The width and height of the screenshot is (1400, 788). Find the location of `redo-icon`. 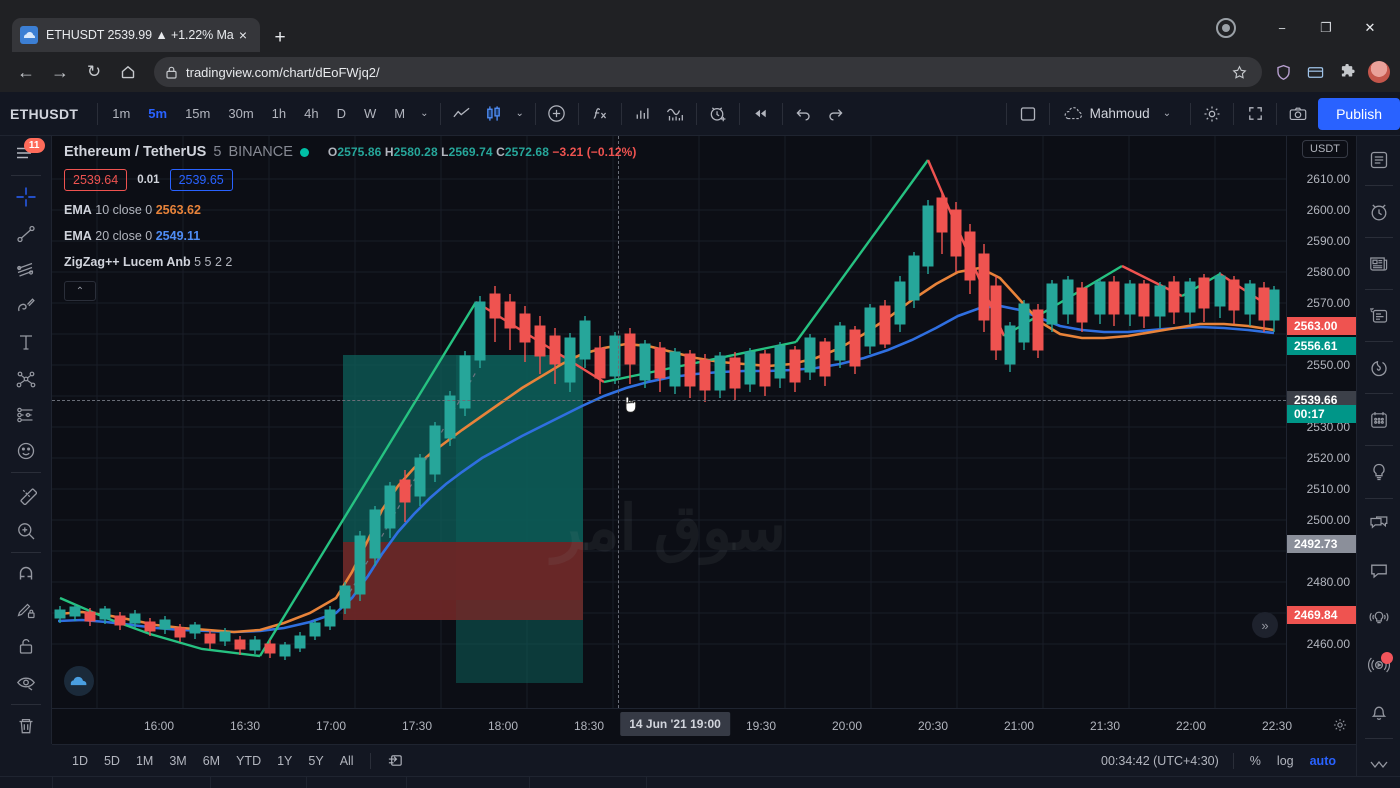

redo-icon is located at coordinates (836, 114).